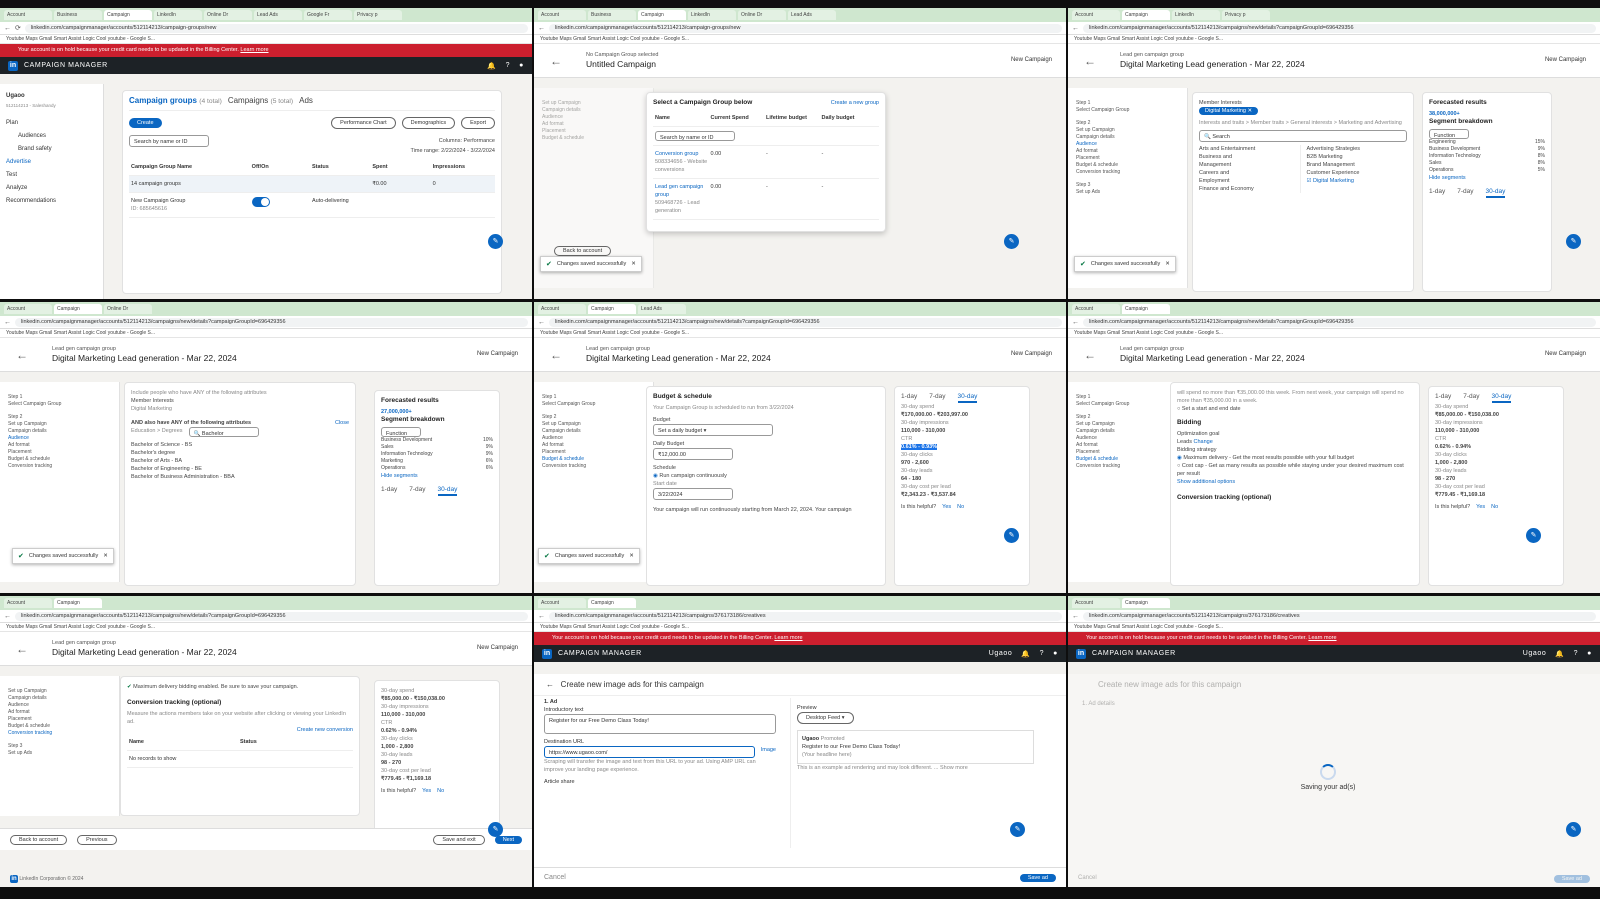  Describe the element at coordinates (59, 404) in the screenshot. I see `step-label: Select Campaign Group` at that location.